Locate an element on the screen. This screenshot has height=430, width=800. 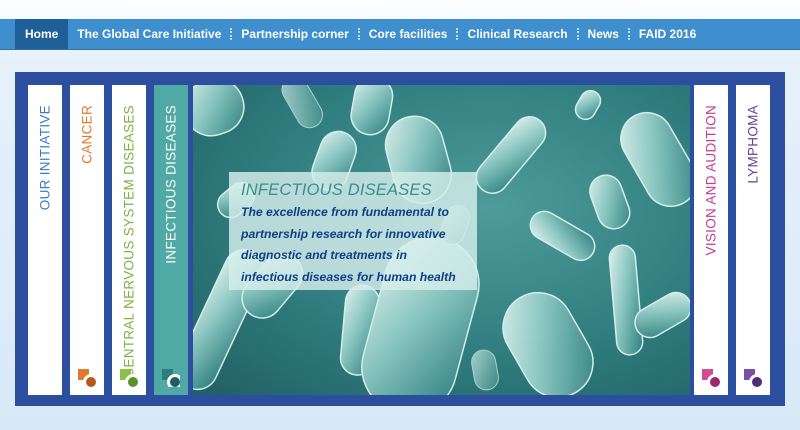
panel-cancer: CANCER is located at coordinates (87, 240).